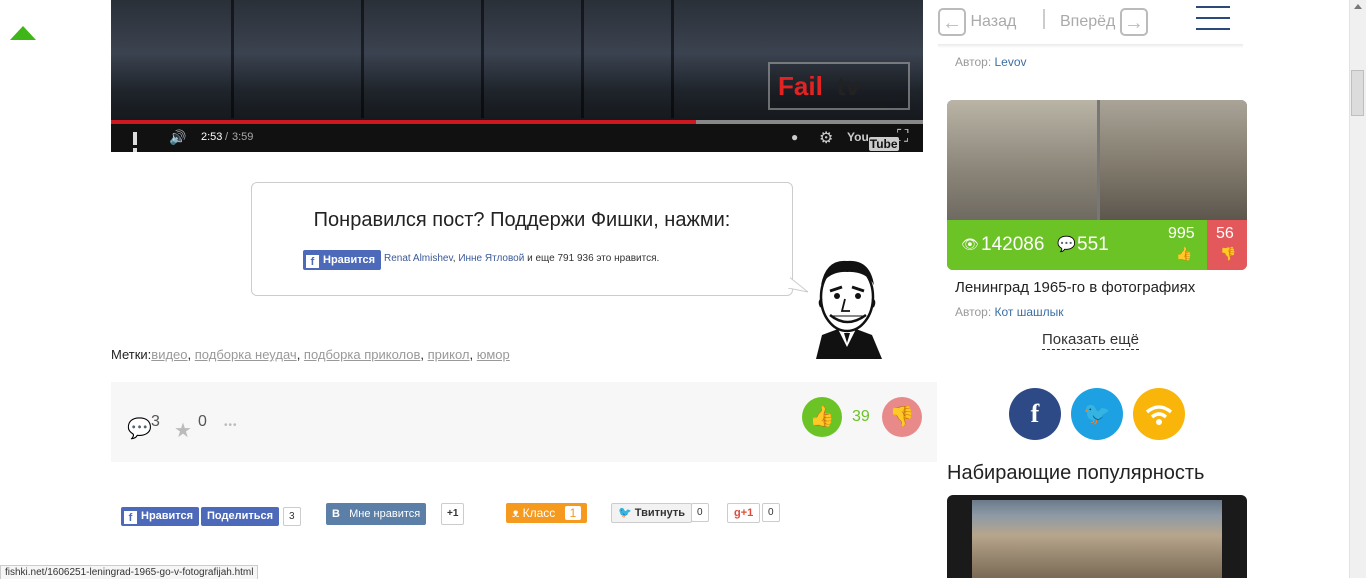 This screenshot has height=580, width=1366. What do you see at coordinates (1044, 19) in the screenshot?
I see `nav-separator` at bounding box center [1044, 19].